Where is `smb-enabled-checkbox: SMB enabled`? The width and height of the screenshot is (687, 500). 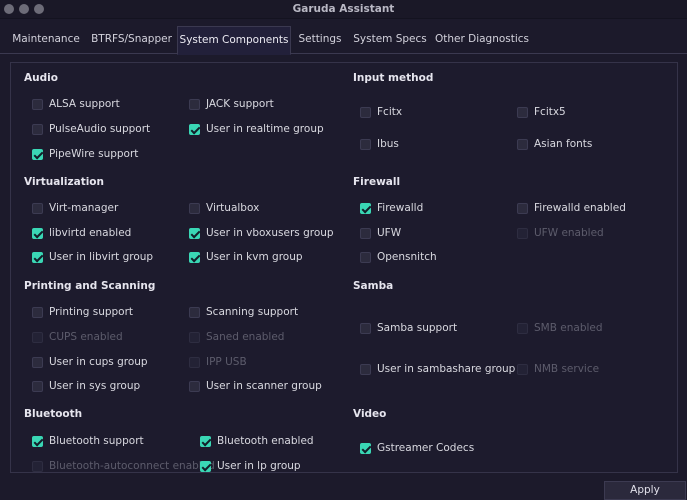 smb-enabled-checkbox: SMB enabled is located at coordinates (560, 328).